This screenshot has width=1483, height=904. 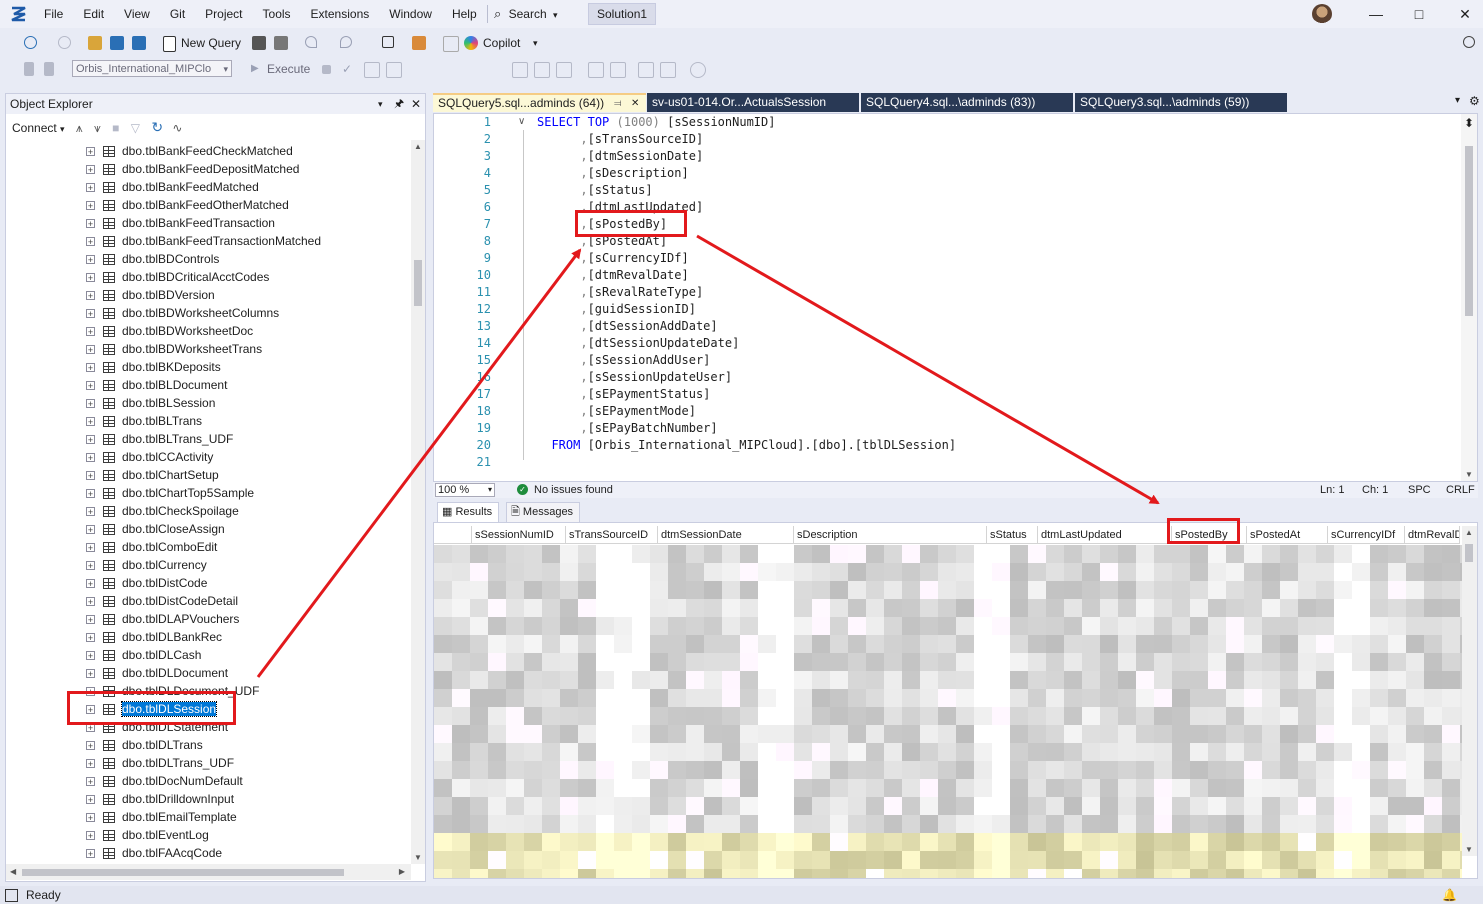 What do you see at coordinates (419, 463) in the screenshot?
I see `arrow-table-to-code` at bounding box center [419, 463].